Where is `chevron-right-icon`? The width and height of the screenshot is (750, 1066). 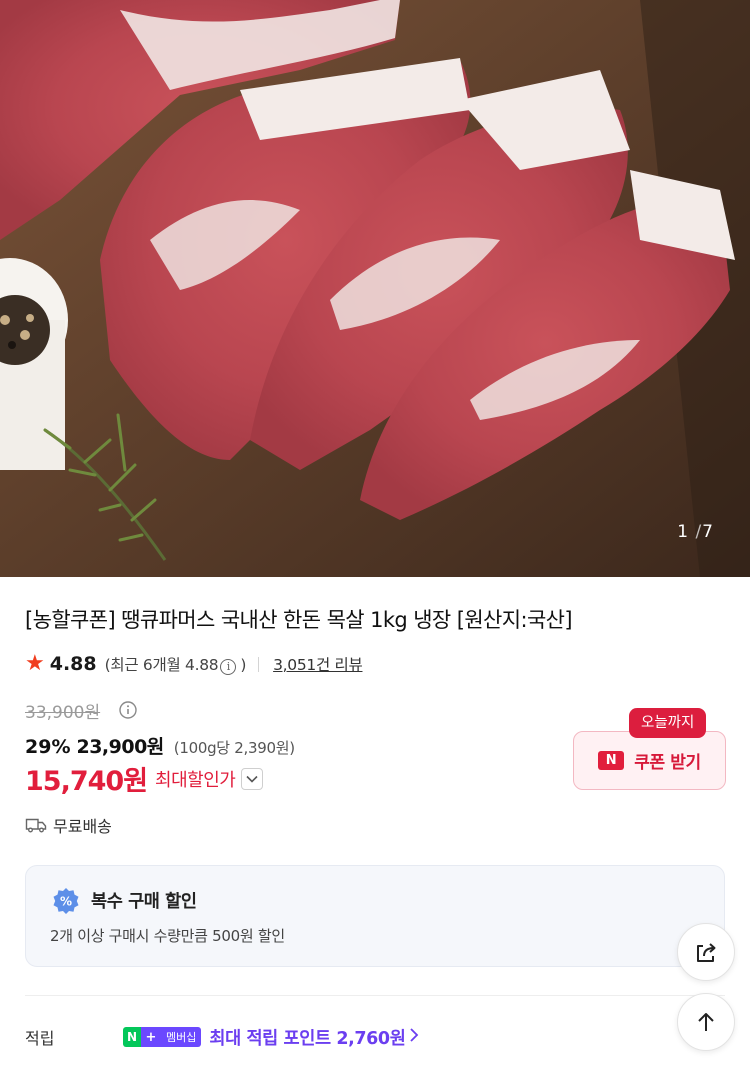 chevron-right-icon is located at coordinates (414, 1037).